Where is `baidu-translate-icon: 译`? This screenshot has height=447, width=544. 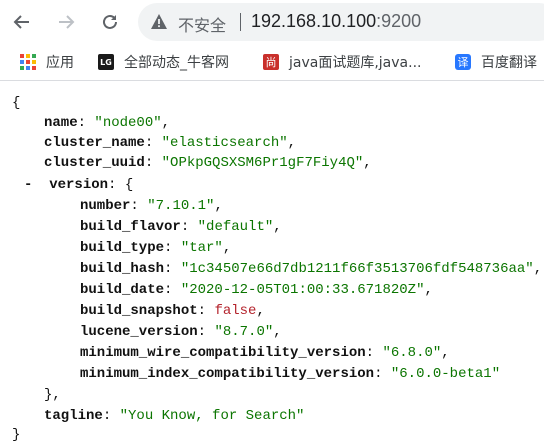 baidu-translate-icon: 译 is located at coordinates (463, 62).